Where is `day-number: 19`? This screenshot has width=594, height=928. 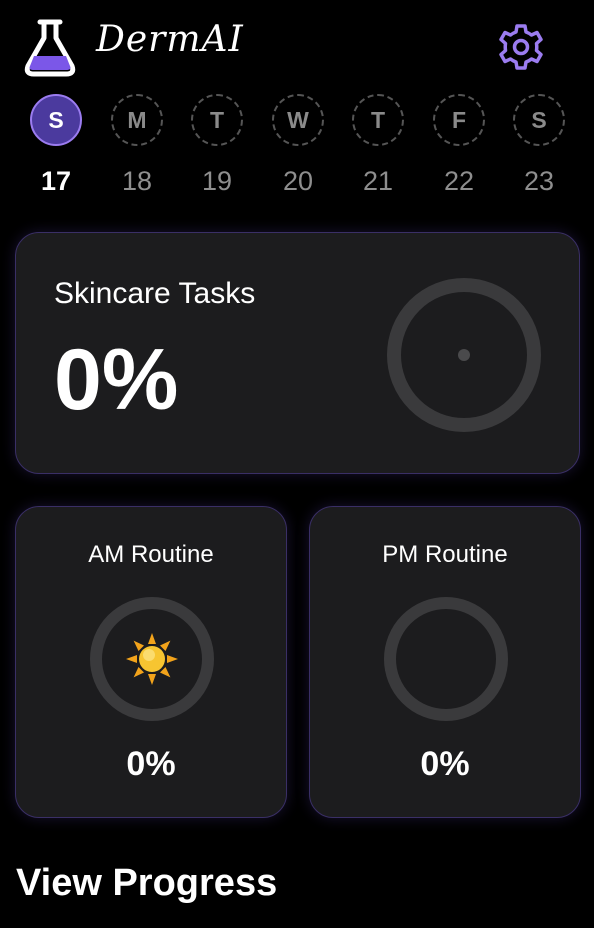
day-number: 19 is located at coordinates (217, 181).